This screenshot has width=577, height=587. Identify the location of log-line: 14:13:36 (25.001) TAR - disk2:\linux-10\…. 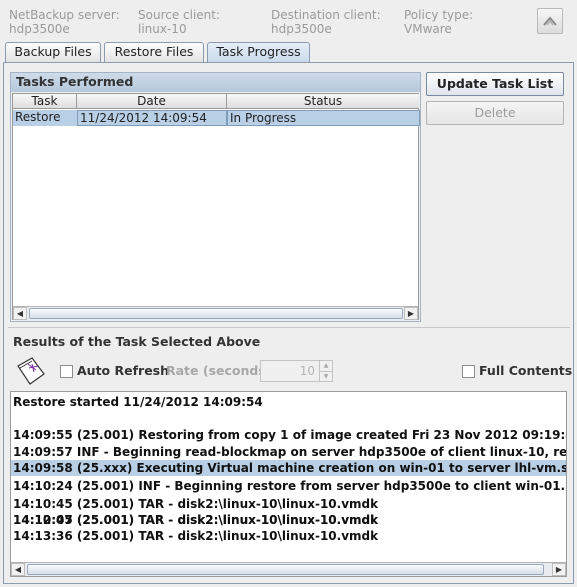
(196, 536).